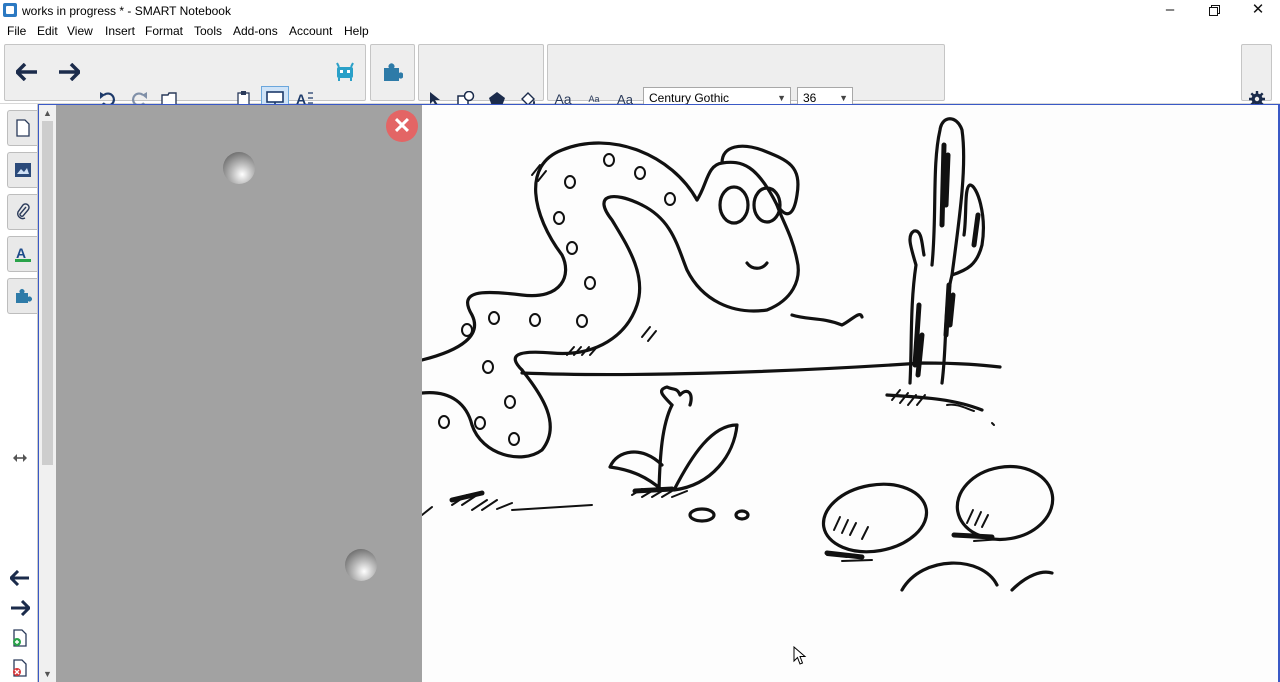  I want to click on sidebar-add-page-button, so click(20, 638).